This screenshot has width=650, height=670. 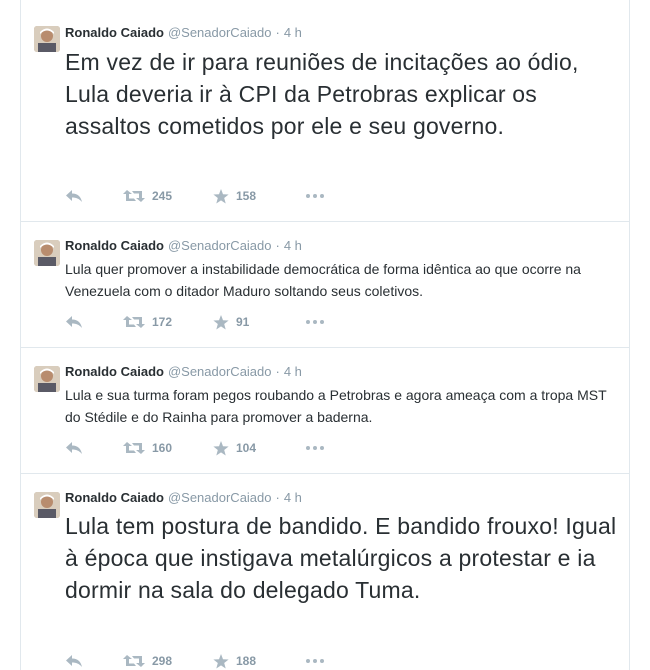 What do you see at coordinates (162, 661) in the screenshot?
I see `retweet-count: 298` at bounding box center [162, 661].